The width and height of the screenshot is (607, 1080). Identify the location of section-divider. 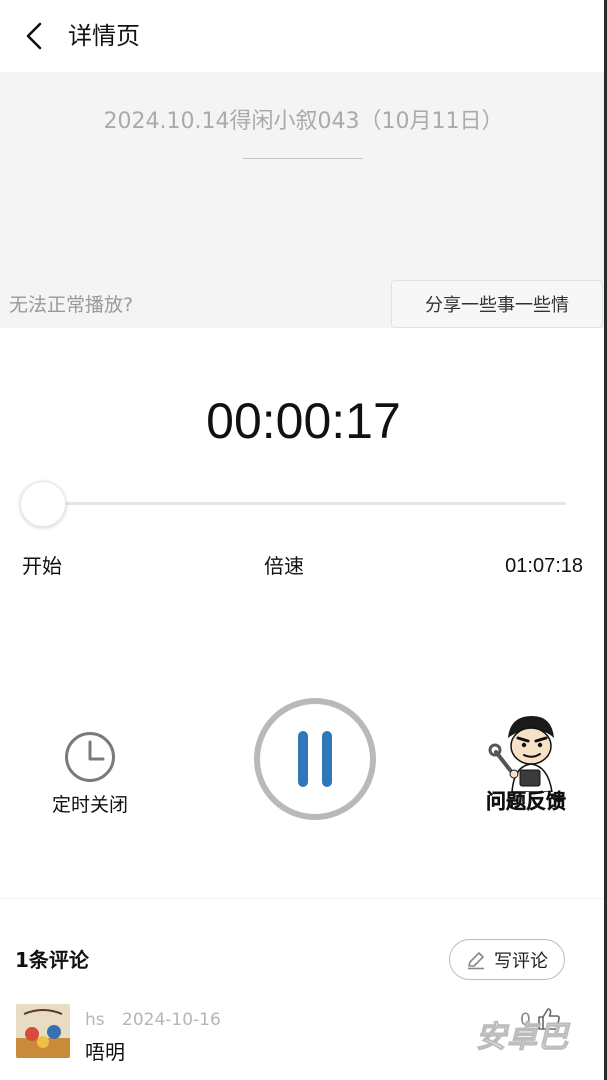
(303, 898).